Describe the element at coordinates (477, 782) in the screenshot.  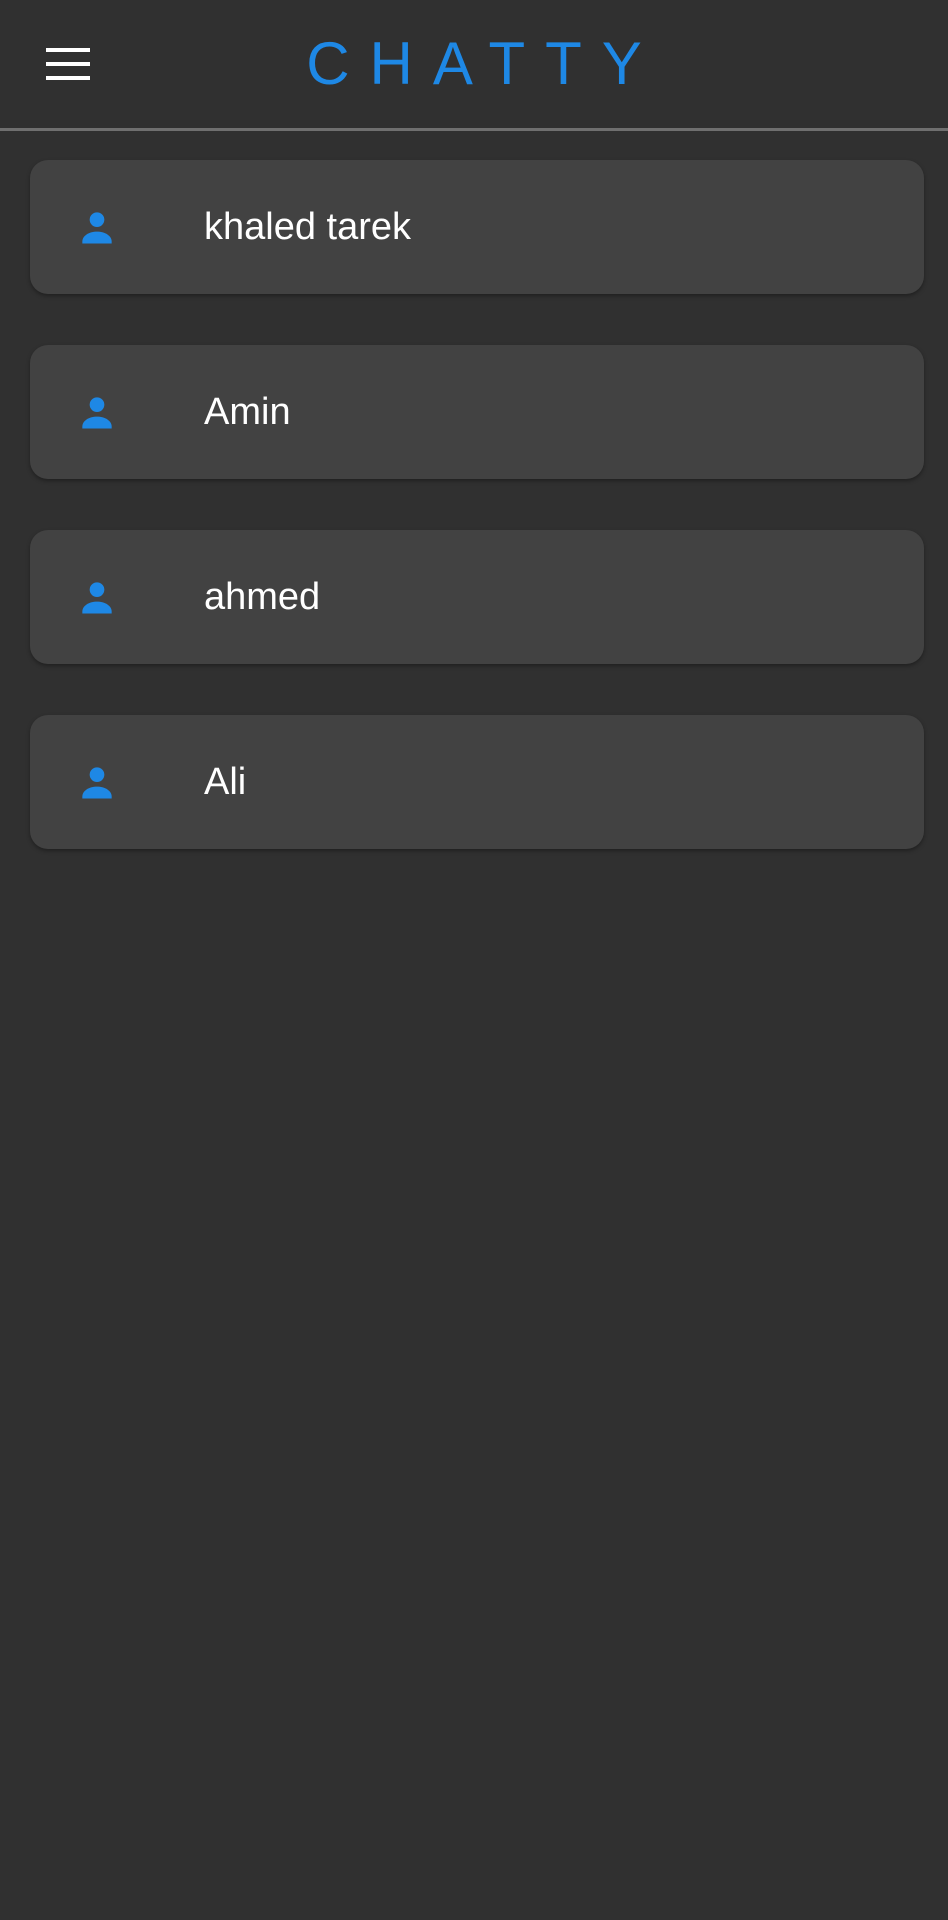
I see `user-list-item: Ali` at that location.